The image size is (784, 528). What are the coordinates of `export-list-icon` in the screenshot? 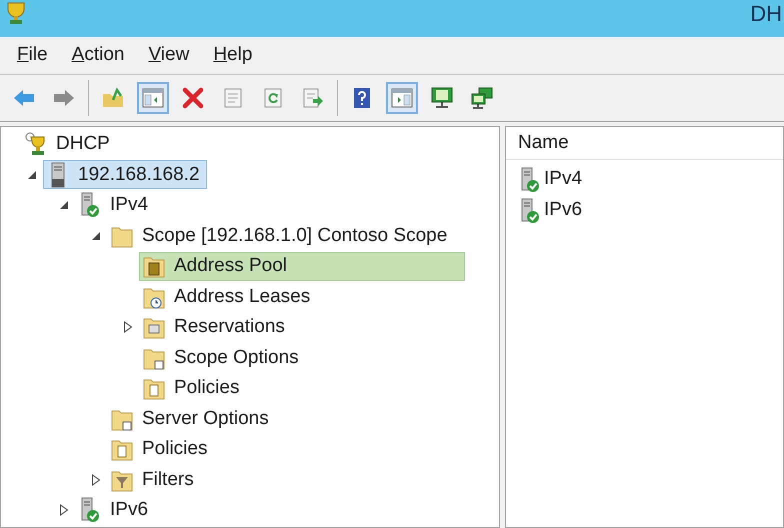 It's located at (313, 98).